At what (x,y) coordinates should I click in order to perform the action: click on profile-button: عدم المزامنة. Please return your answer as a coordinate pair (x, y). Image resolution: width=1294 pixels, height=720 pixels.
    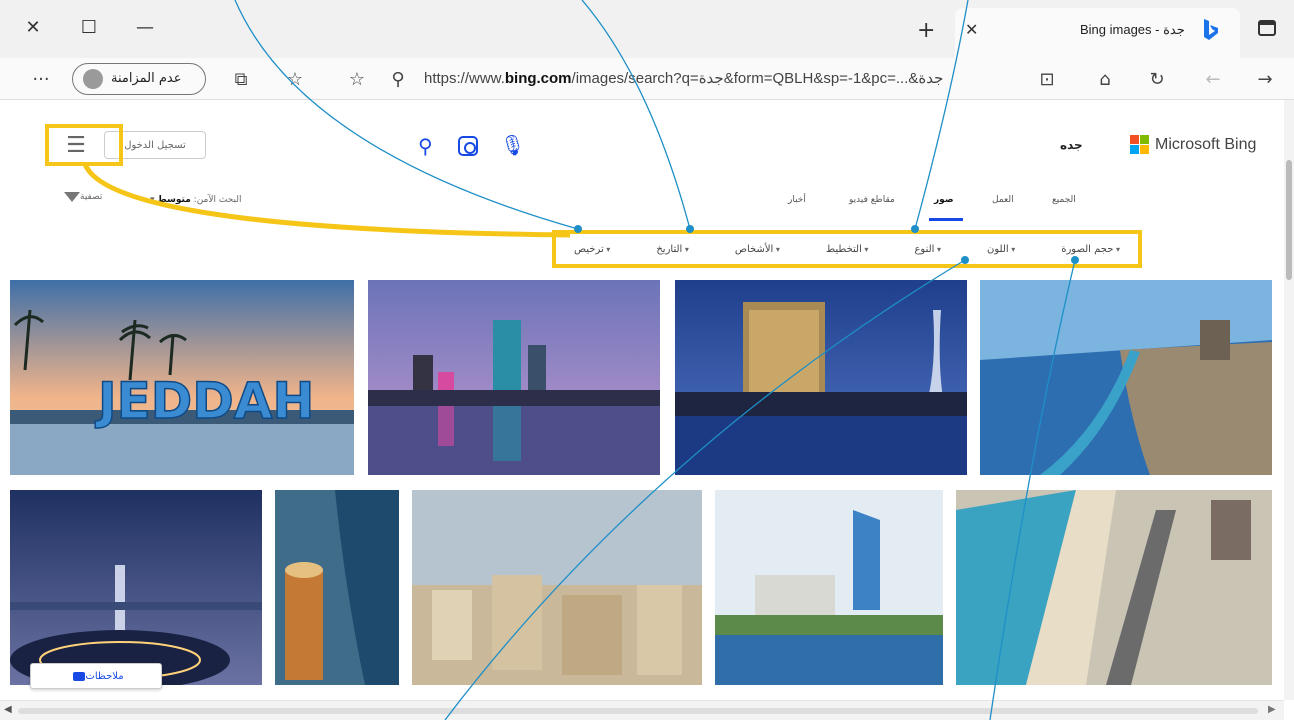
    Looking at the image, I should click on (139, 79).